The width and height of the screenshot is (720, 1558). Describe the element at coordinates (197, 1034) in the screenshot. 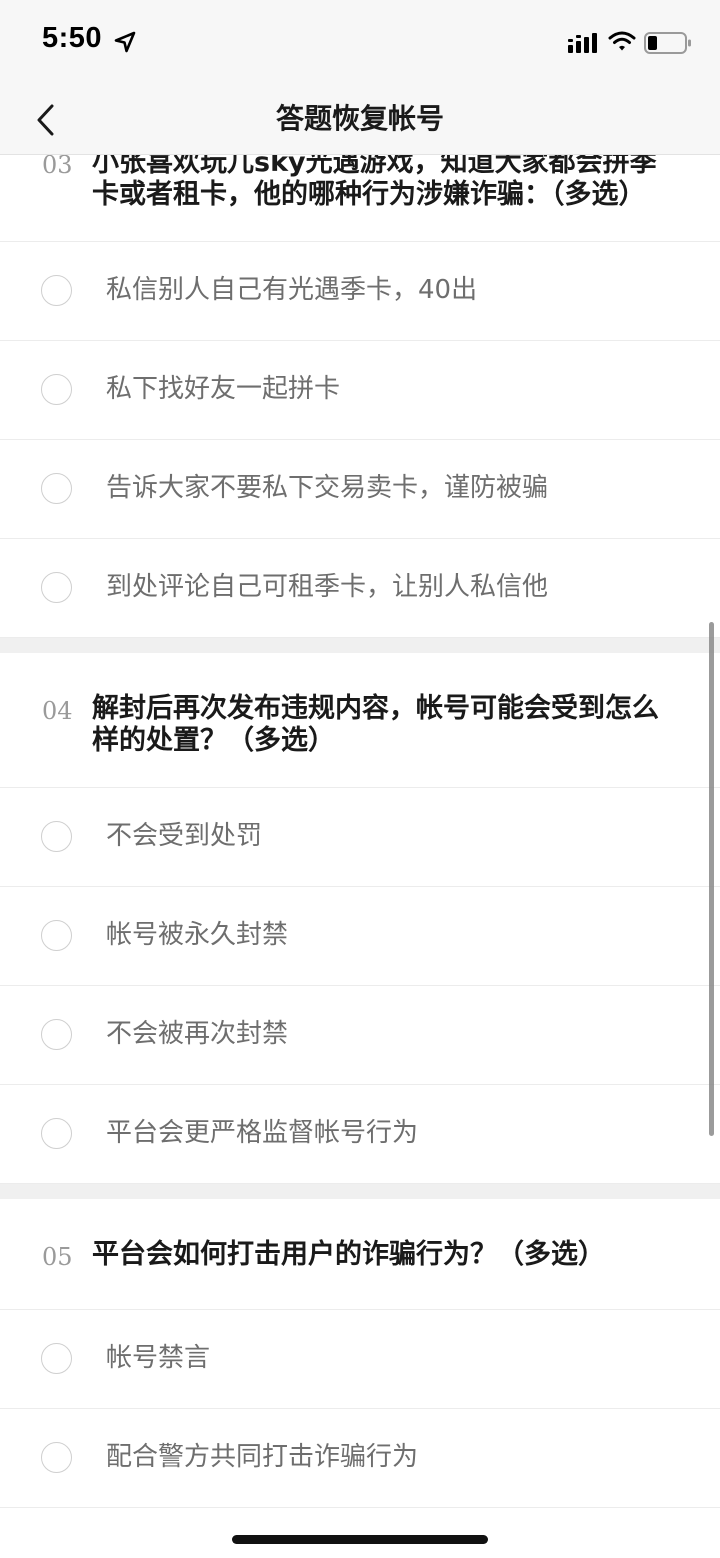

I see `option-label: 不会被再次封禁` at that location.